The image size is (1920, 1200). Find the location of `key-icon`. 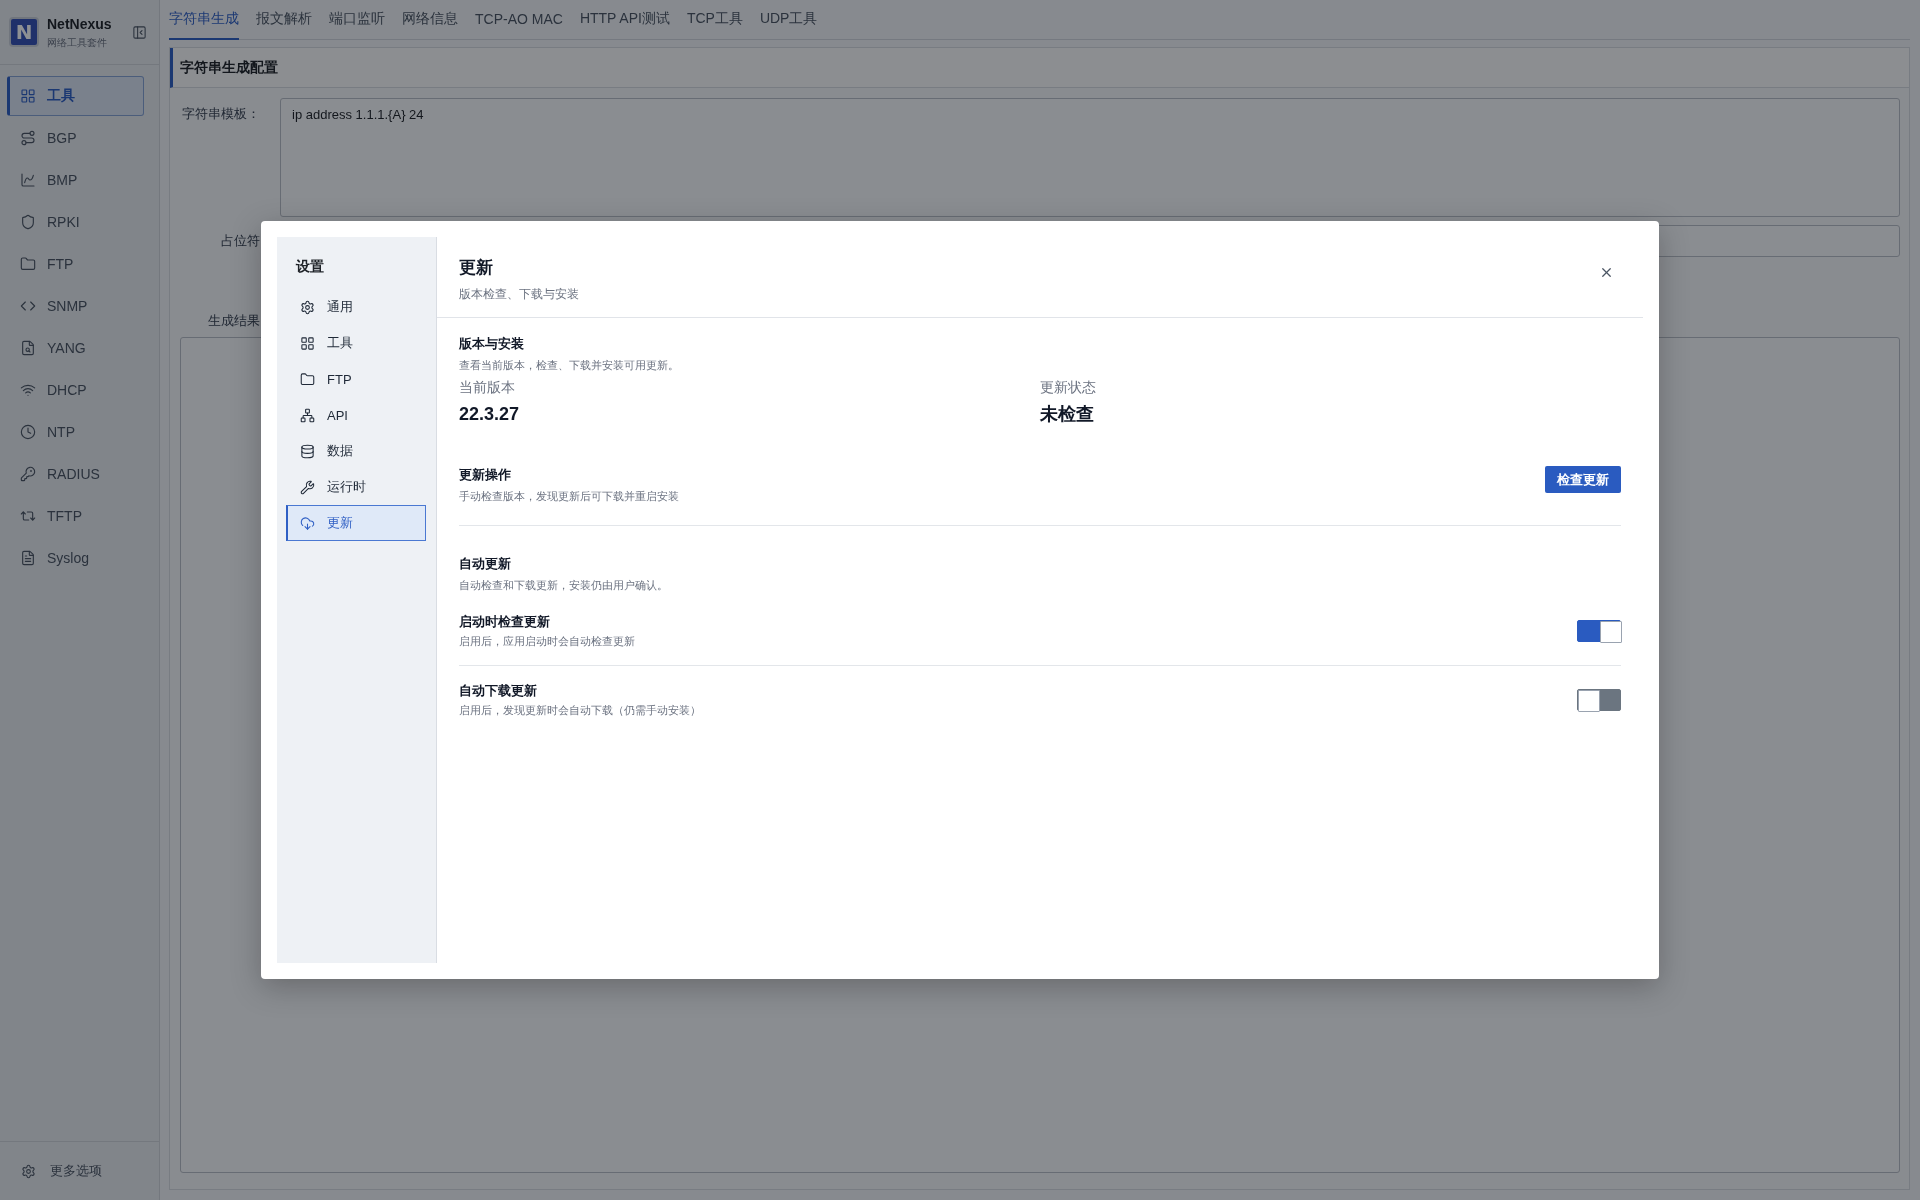

key-icon is located at coordinates (28, 474).